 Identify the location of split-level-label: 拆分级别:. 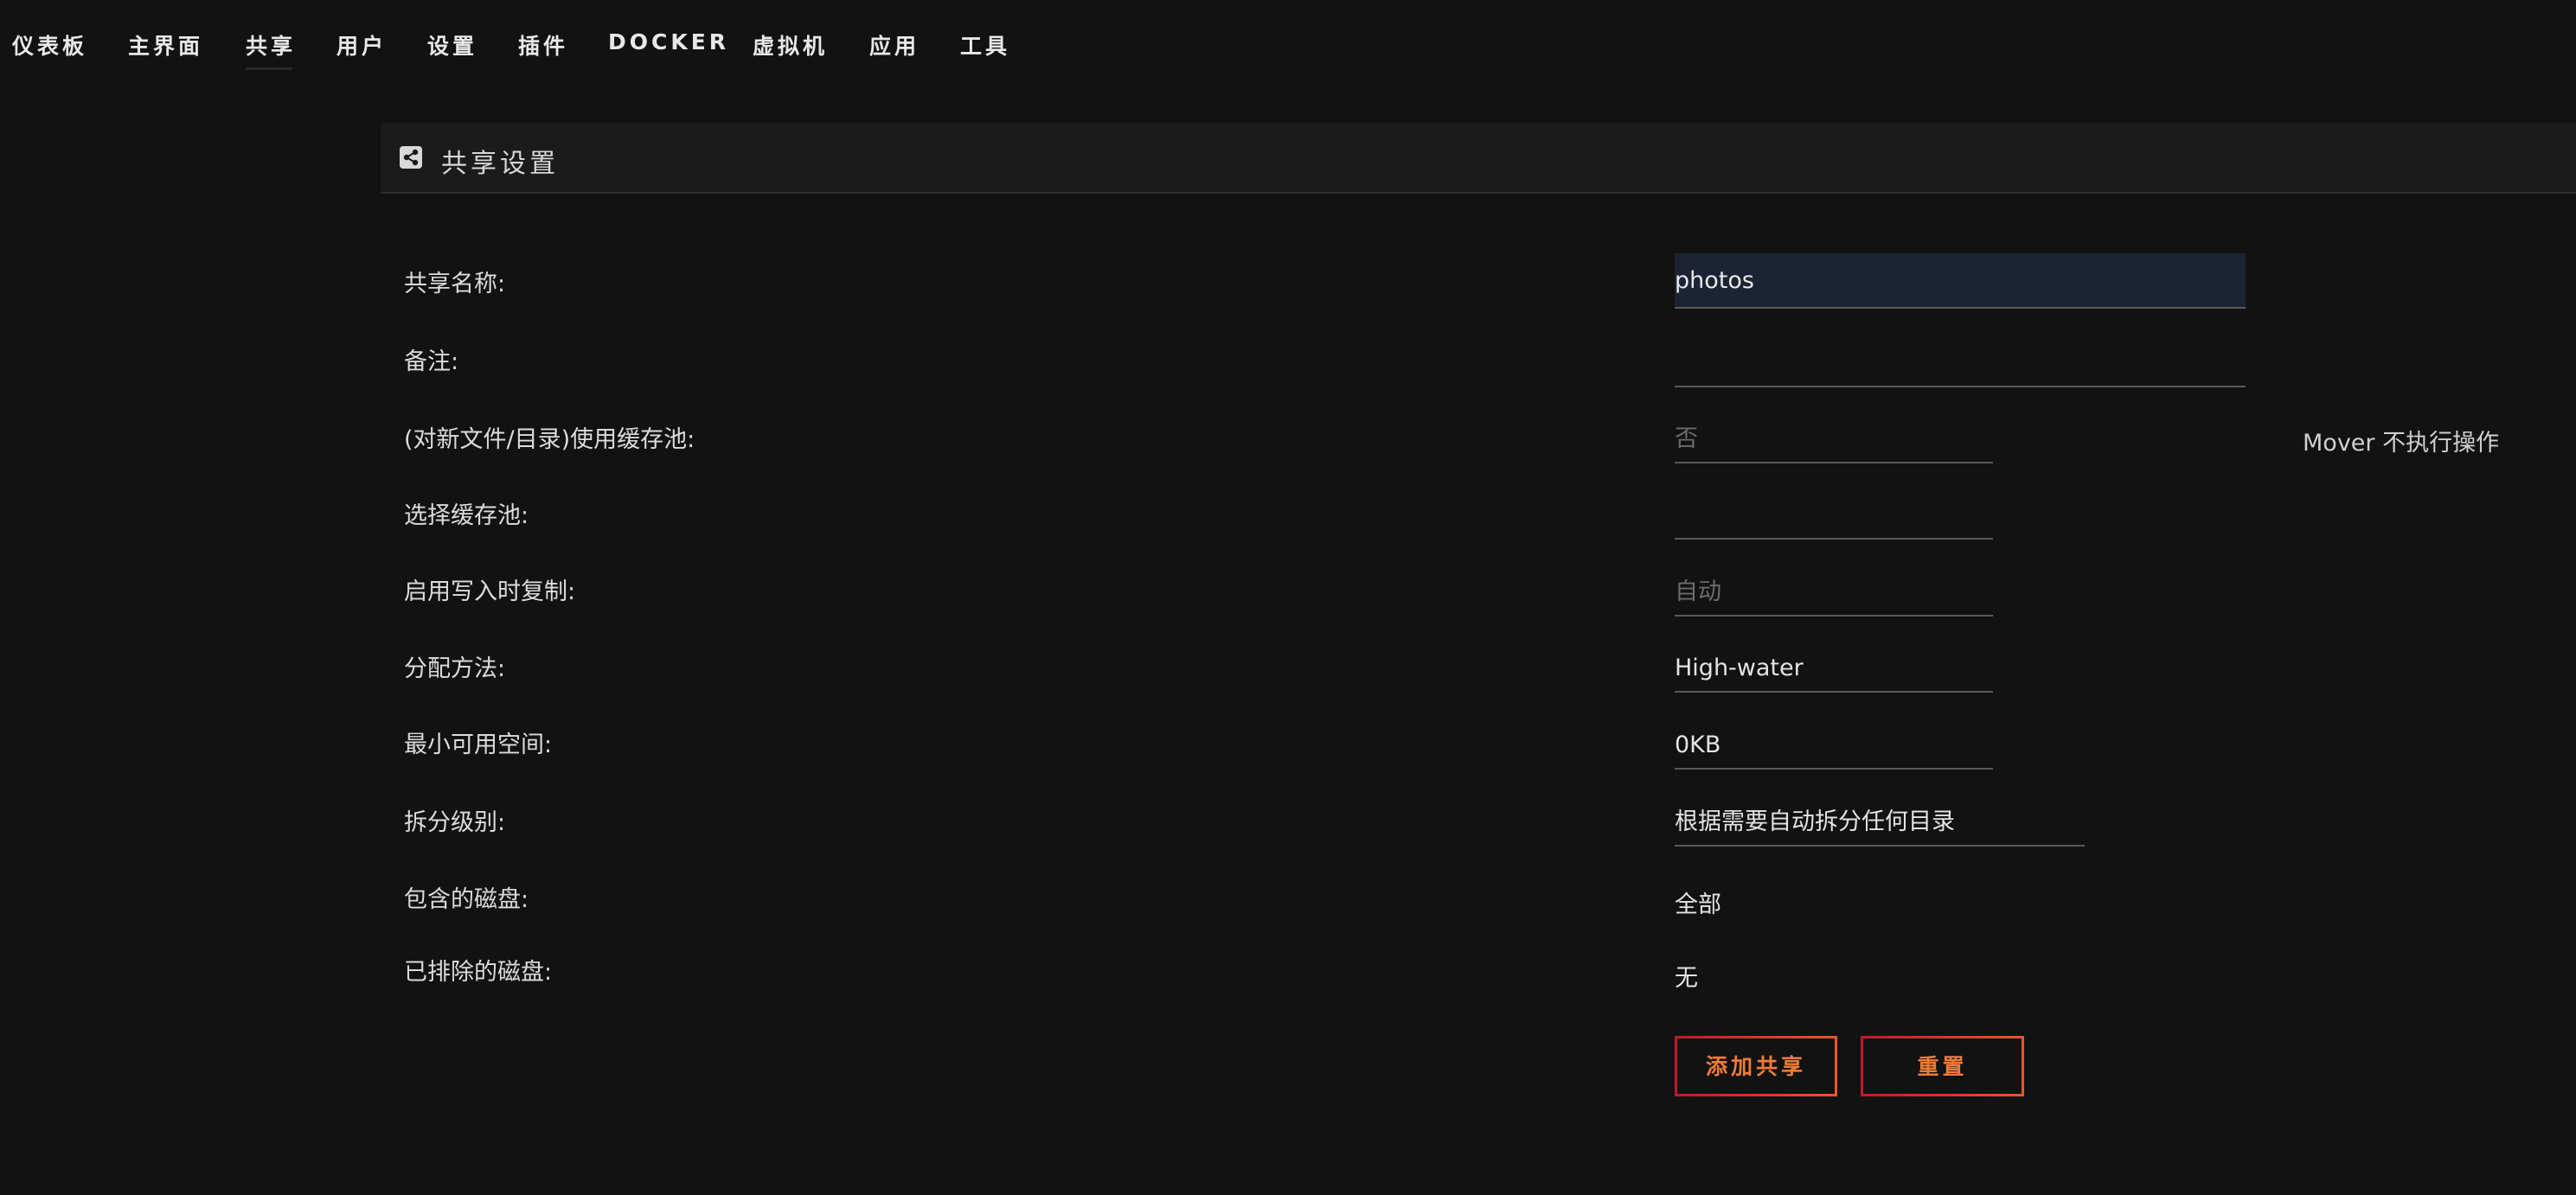
(455, 822).